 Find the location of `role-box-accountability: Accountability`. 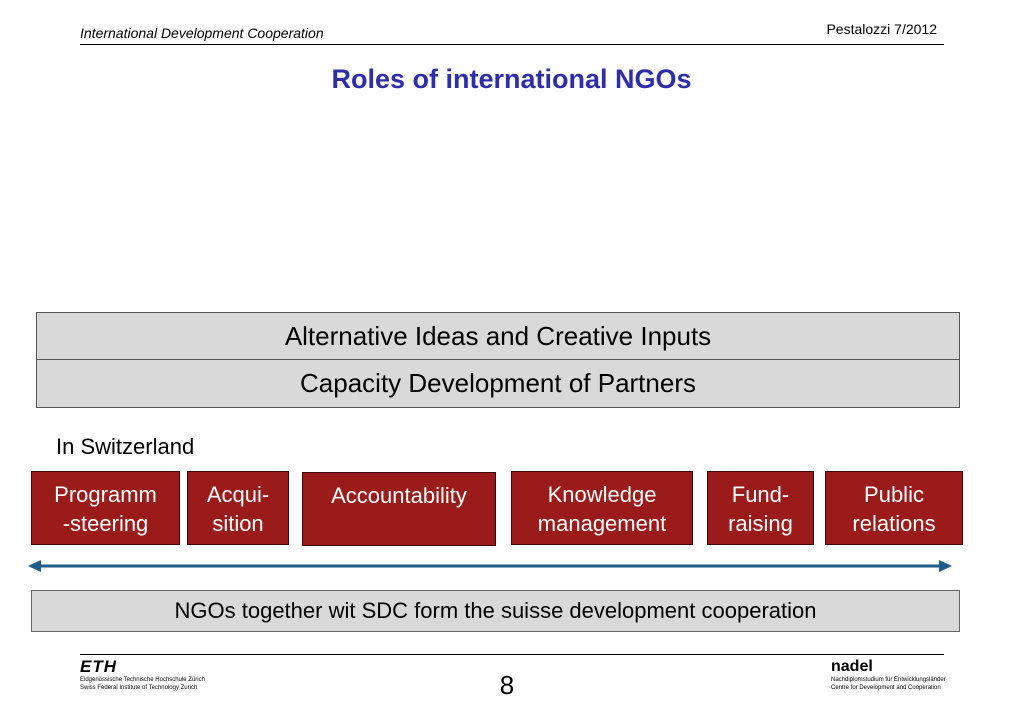

role-box-accountability: Accountability is located at coordinates (399, 509).